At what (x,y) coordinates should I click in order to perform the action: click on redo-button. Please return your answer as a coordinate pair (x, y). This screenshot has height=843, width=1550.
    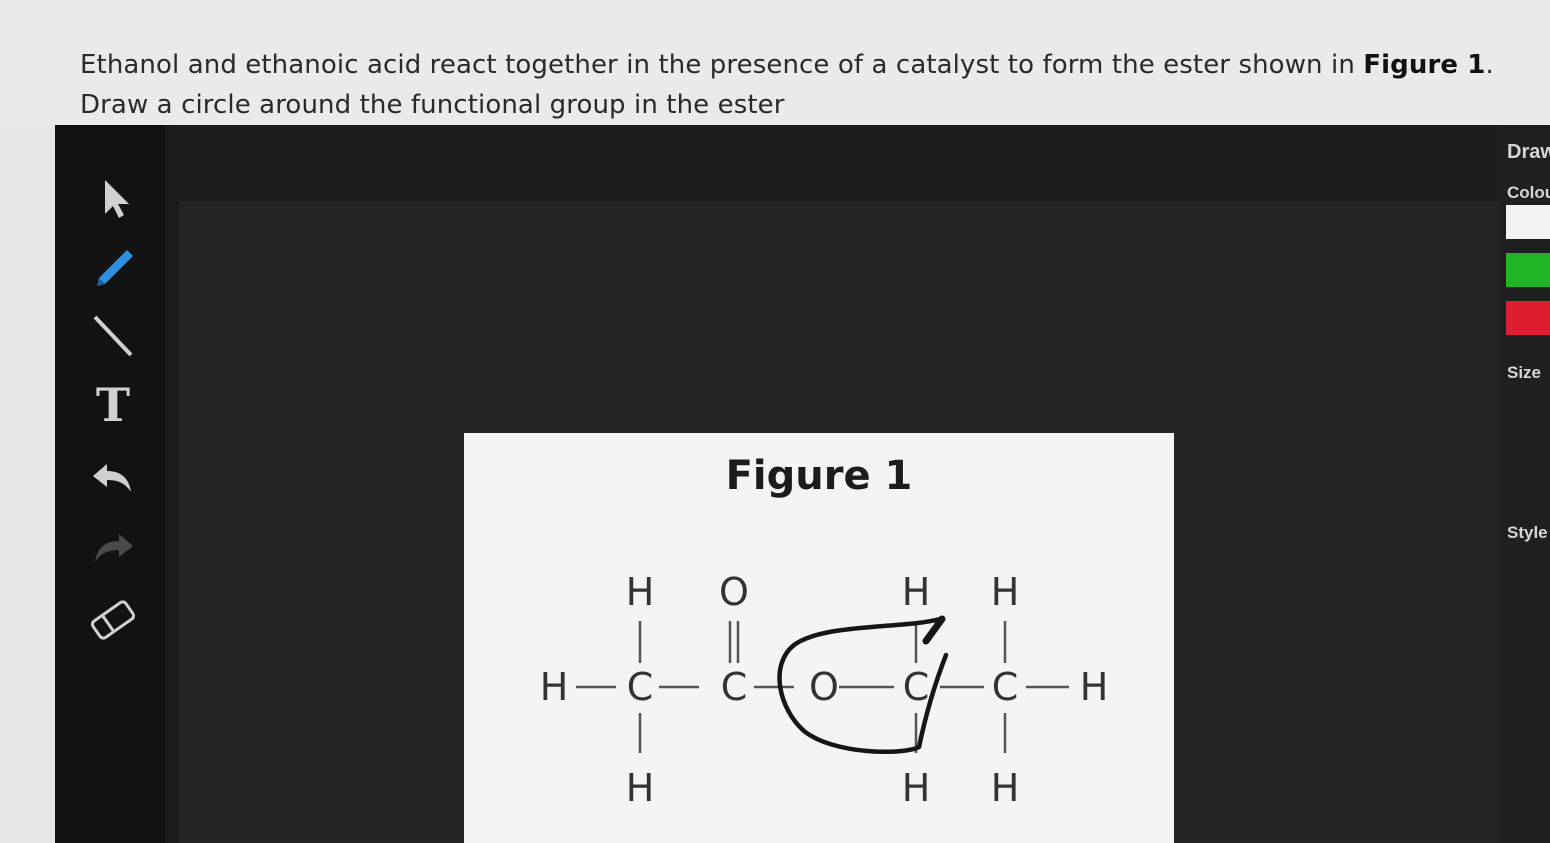
    Looking at the image, I should click on (113, 548).